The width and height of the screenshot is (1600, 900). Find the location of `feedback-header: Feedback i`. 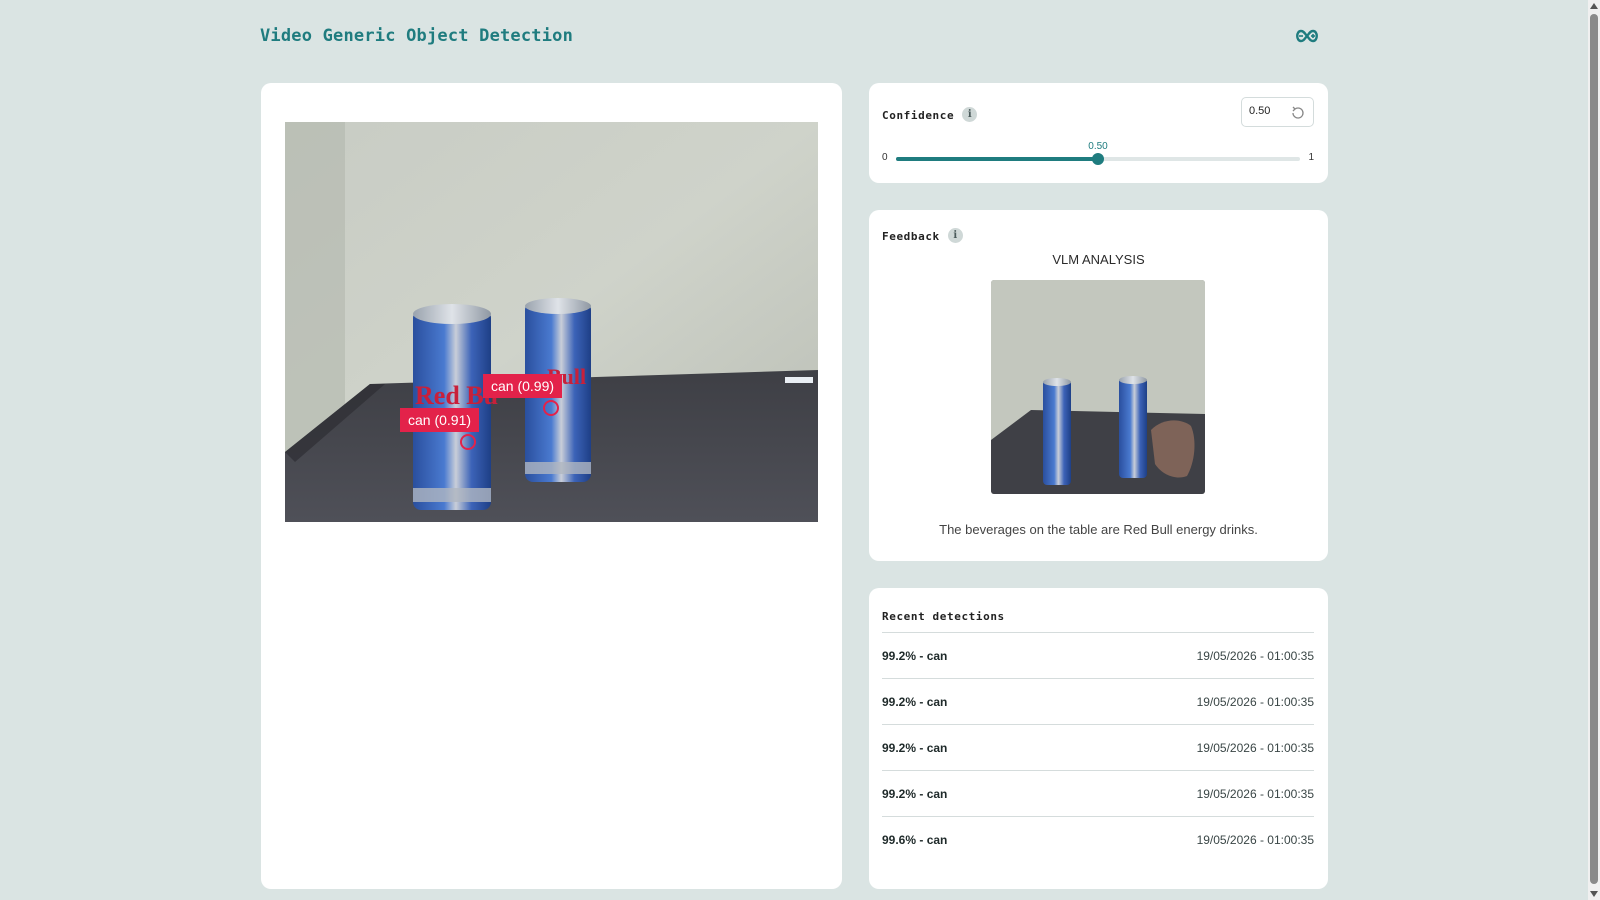

feedback-header: Feedback i is located at coordinates (922, 234).